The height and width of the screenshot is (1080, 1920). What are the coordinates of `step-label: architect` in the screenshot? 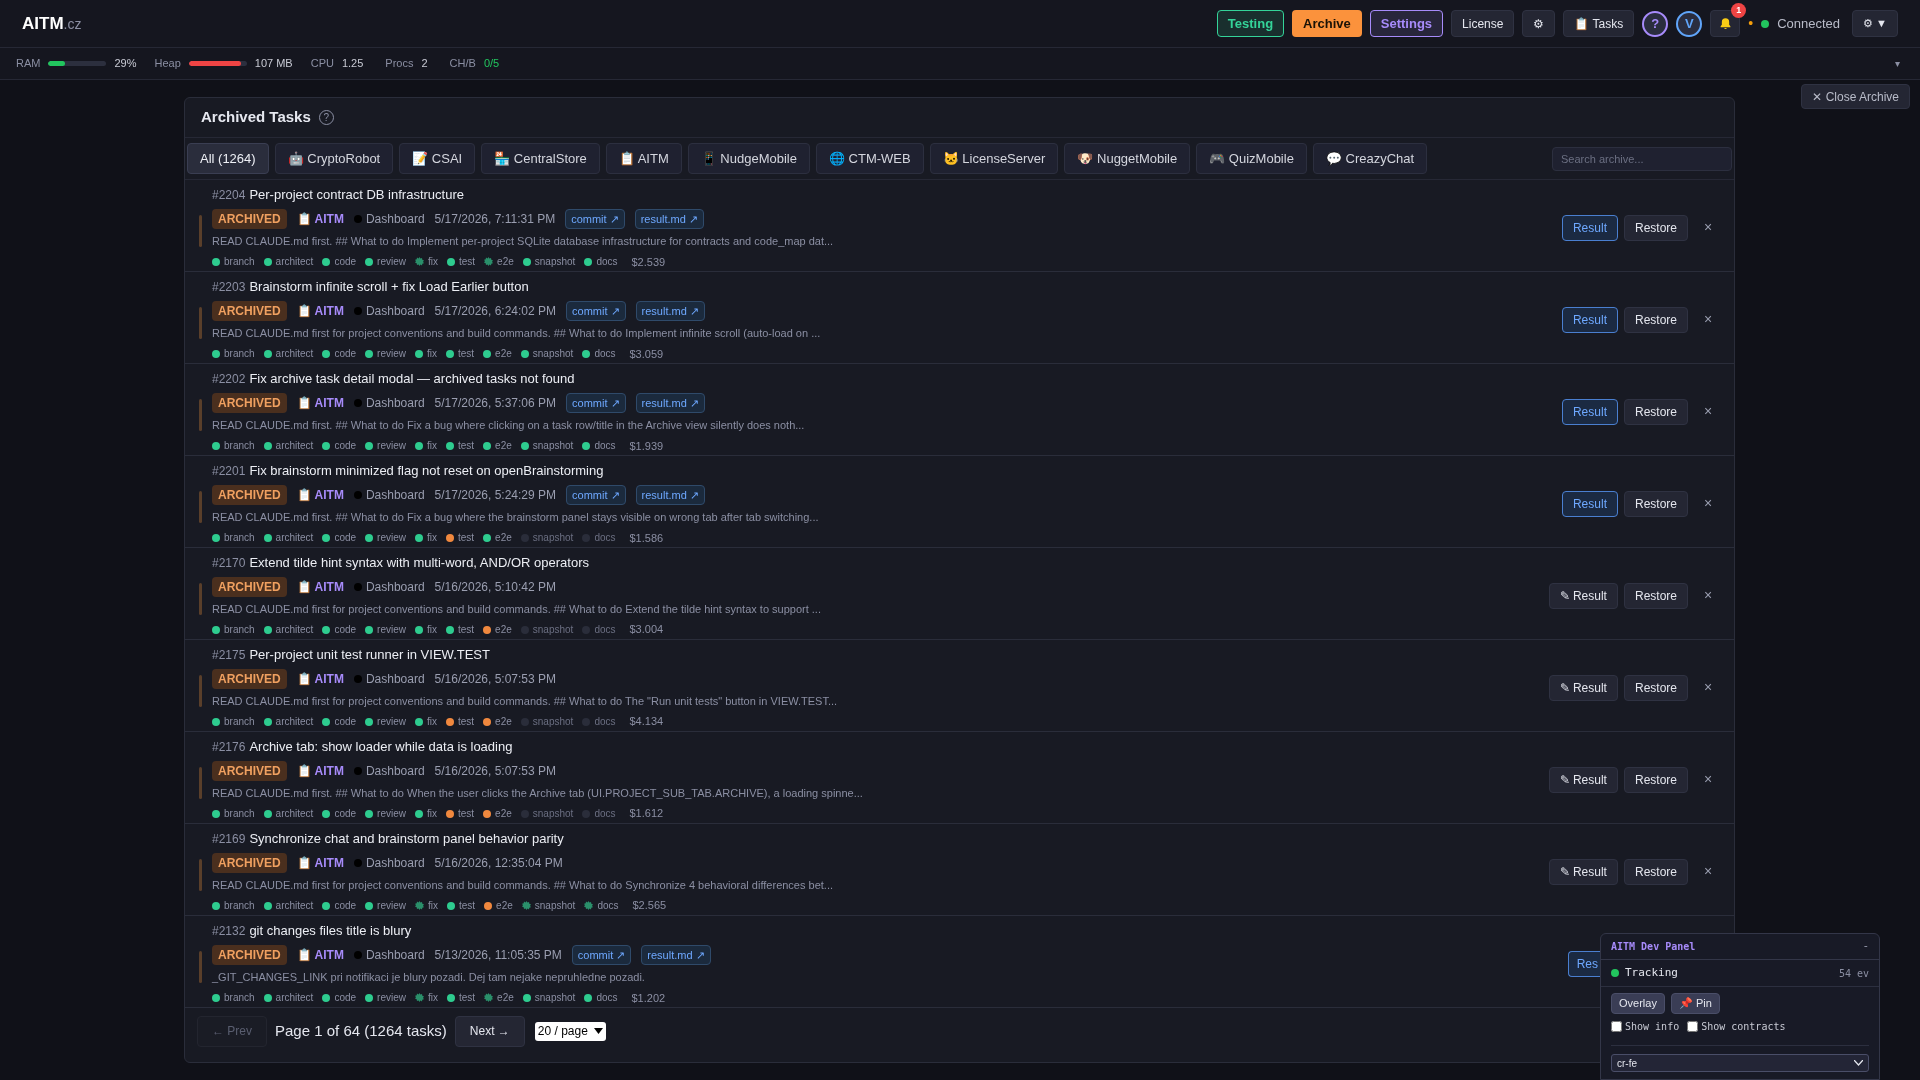 It's located at (294, 722).